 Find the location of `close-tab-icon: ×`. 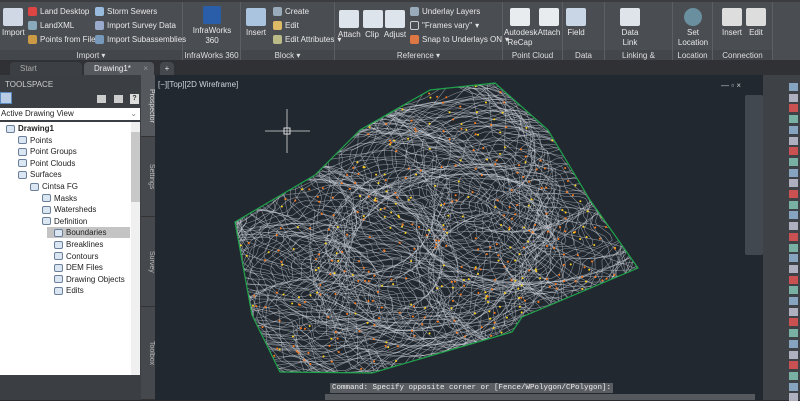

close-tab-icon: × is located at coordinates (145, 68).